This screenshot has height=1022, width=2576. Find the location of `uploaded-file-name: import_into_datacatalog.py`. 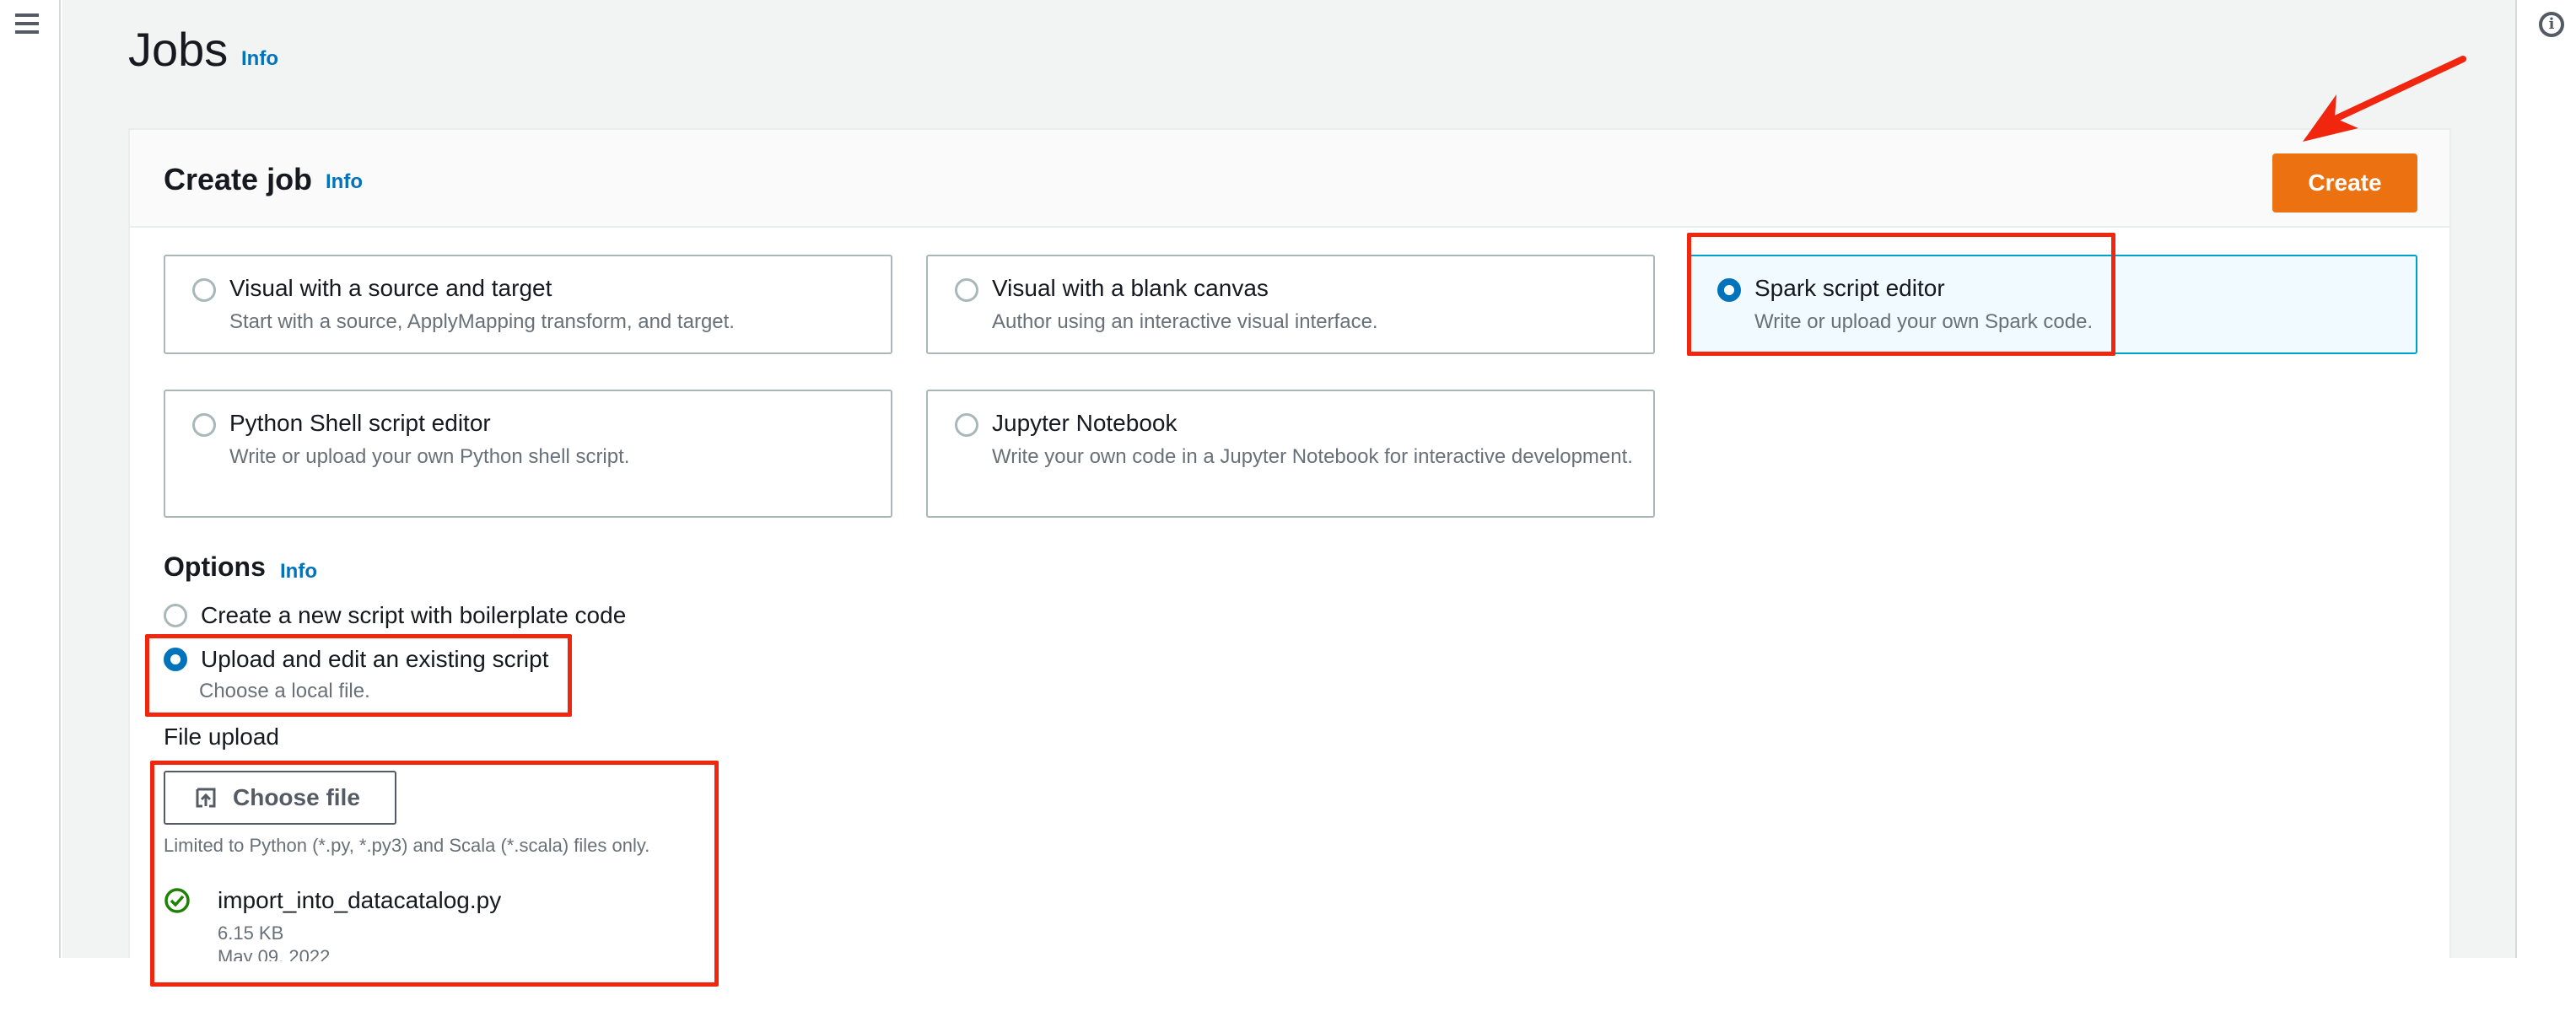

uploaded-file-name: import_into_datacatalog.py is located at coordinates (360, 900).